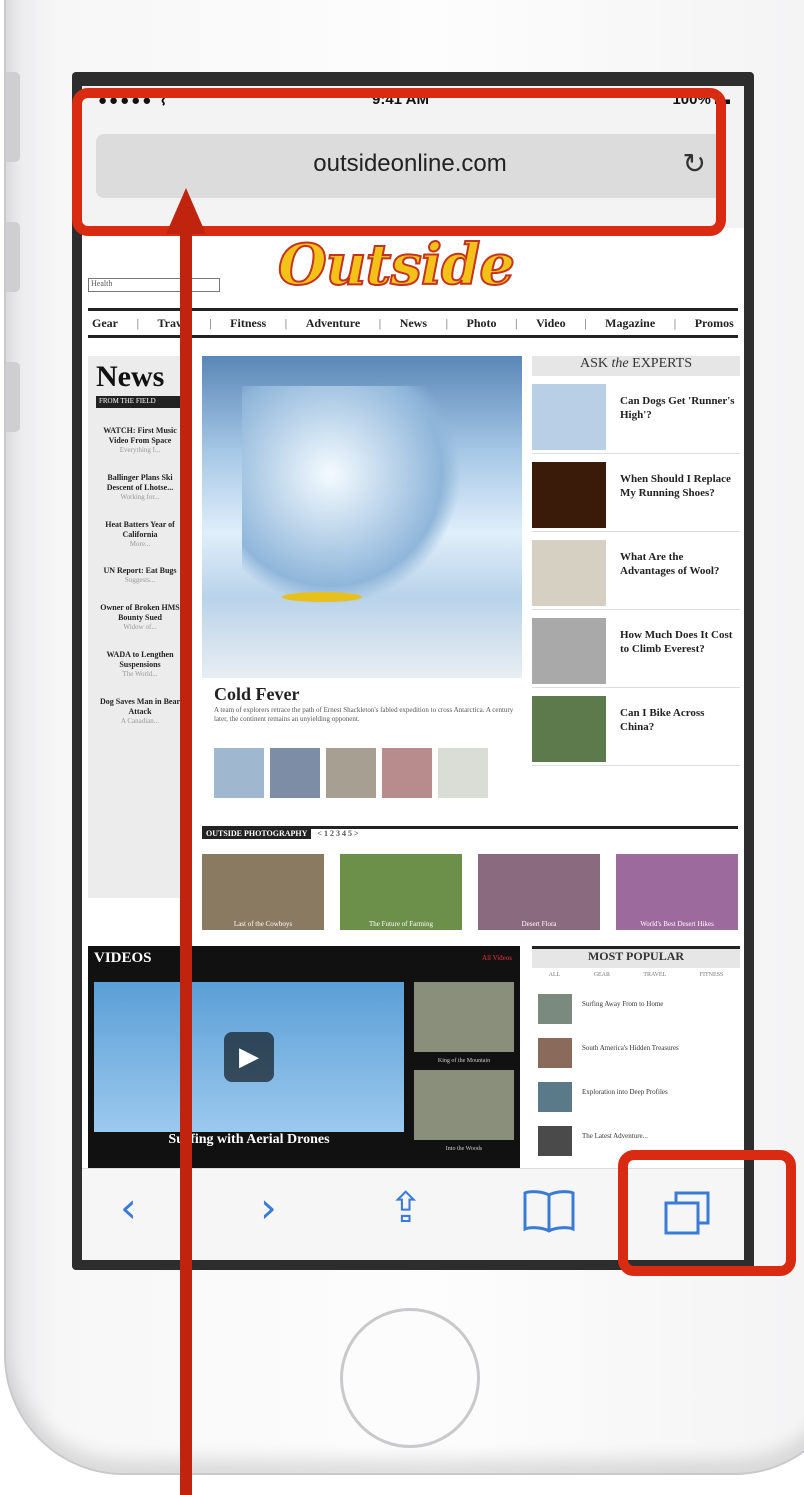 The width and height of the screenshot is (804, 1495). What do you see at coordinates (337, 833) in the screenshot?
I see `photography-pager: < 1 2 3 4 5 >` at bounding box center [337, 833].